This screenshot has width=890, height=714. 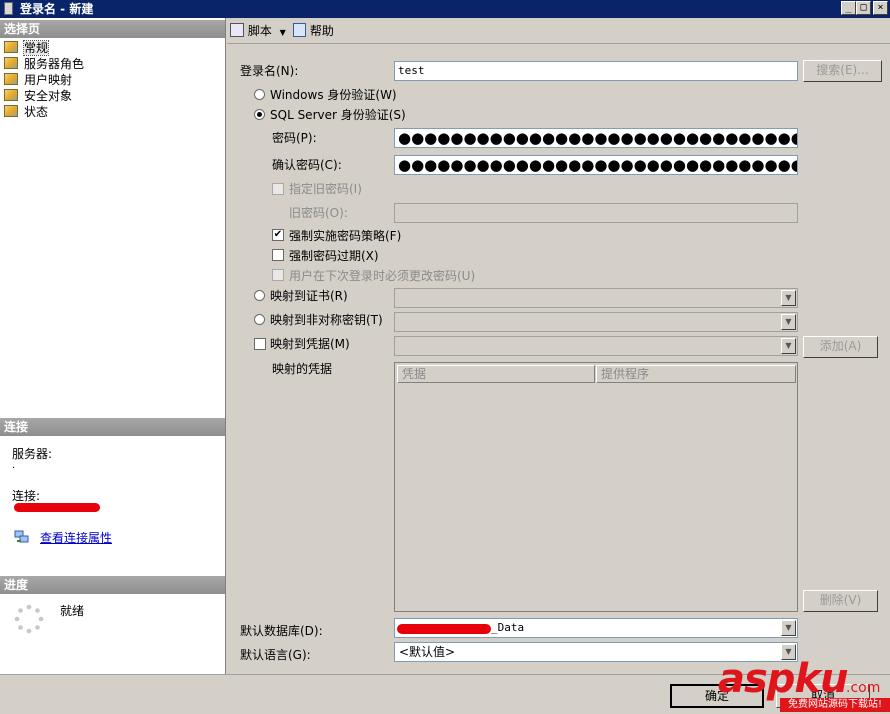 I want to click on certificate-combo: ▼, so click(x=596, y=298).